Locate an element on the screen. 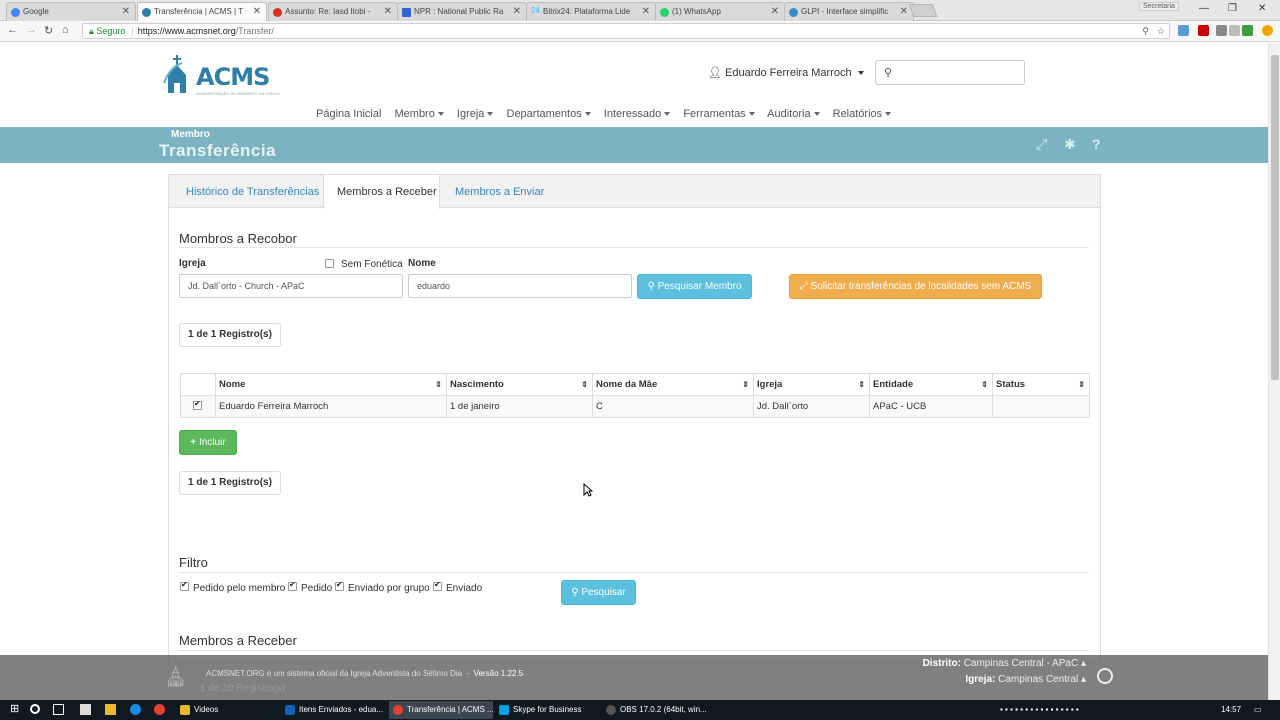 The height and width of the screenshot is (720, 1280). scrollbar-thumb is located at coordinates (1275, 217).